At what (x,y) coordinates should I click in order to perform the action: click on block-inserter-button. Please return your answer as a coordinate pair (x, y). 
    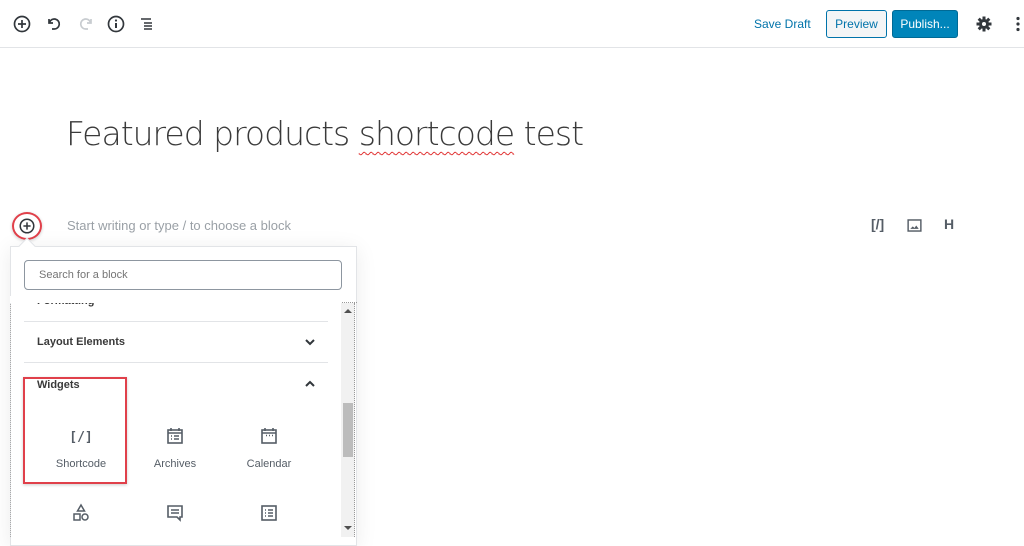
    Looking at the image, I should click on (27, 226).